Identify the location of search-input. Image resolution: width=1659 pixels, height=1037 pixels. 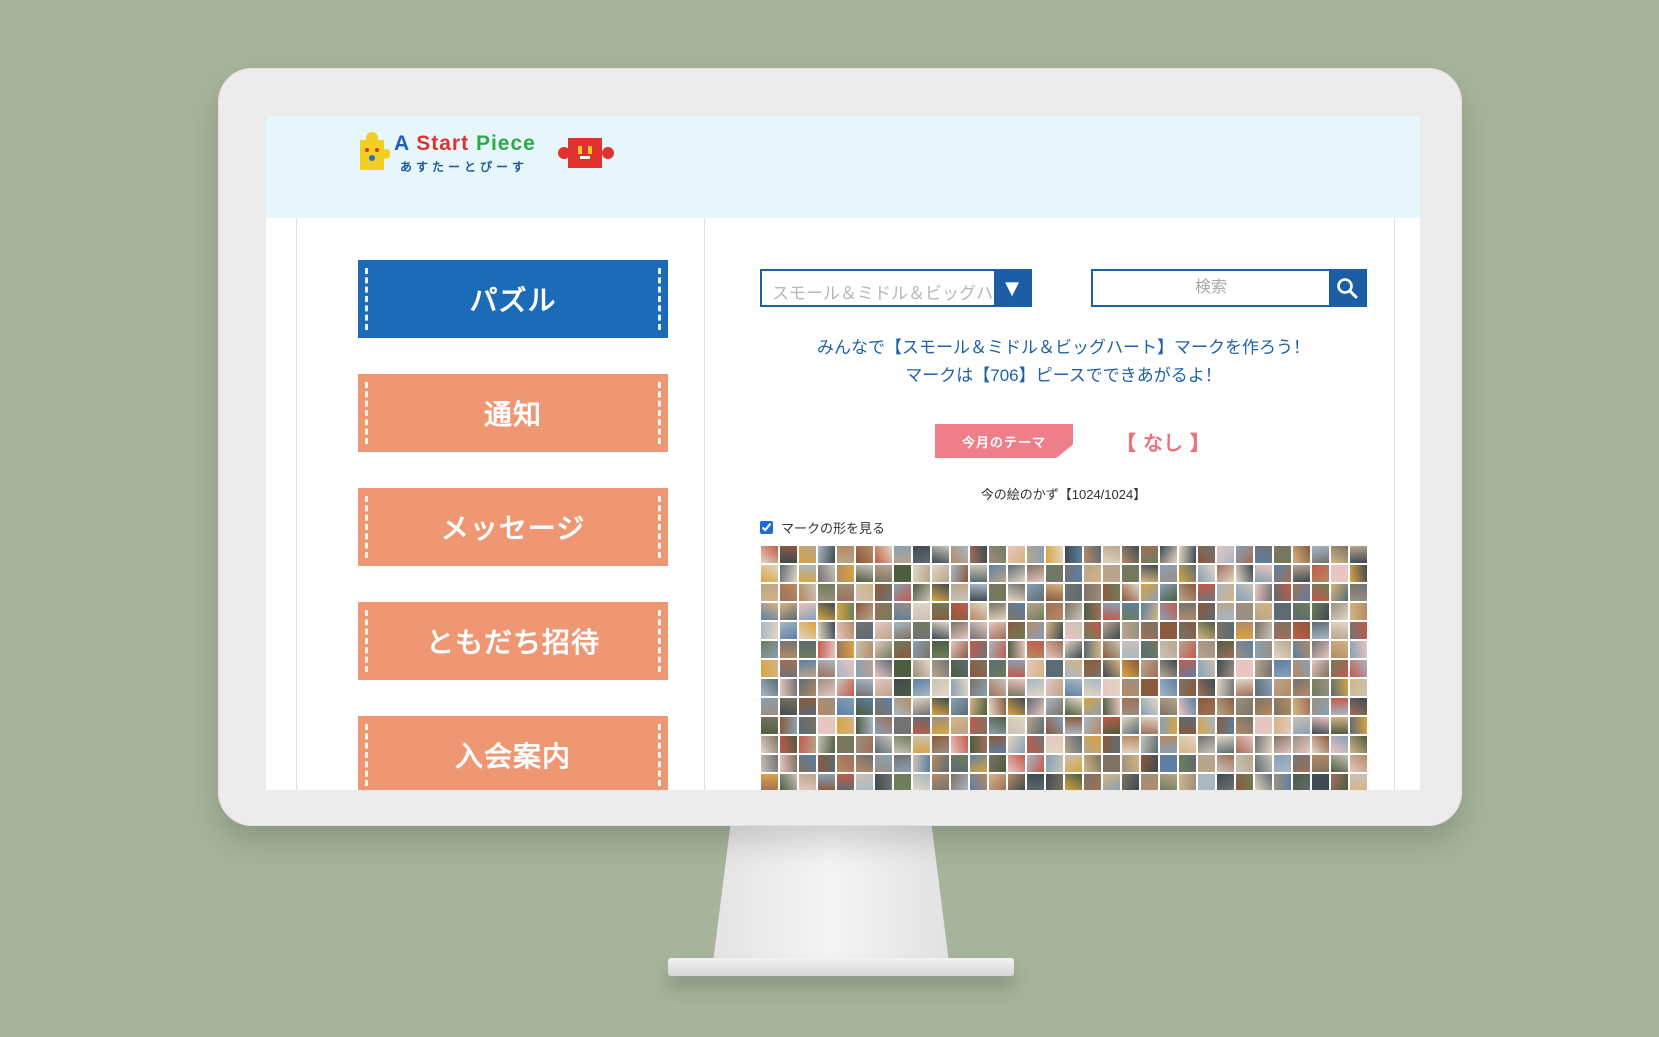
(1211, 288).